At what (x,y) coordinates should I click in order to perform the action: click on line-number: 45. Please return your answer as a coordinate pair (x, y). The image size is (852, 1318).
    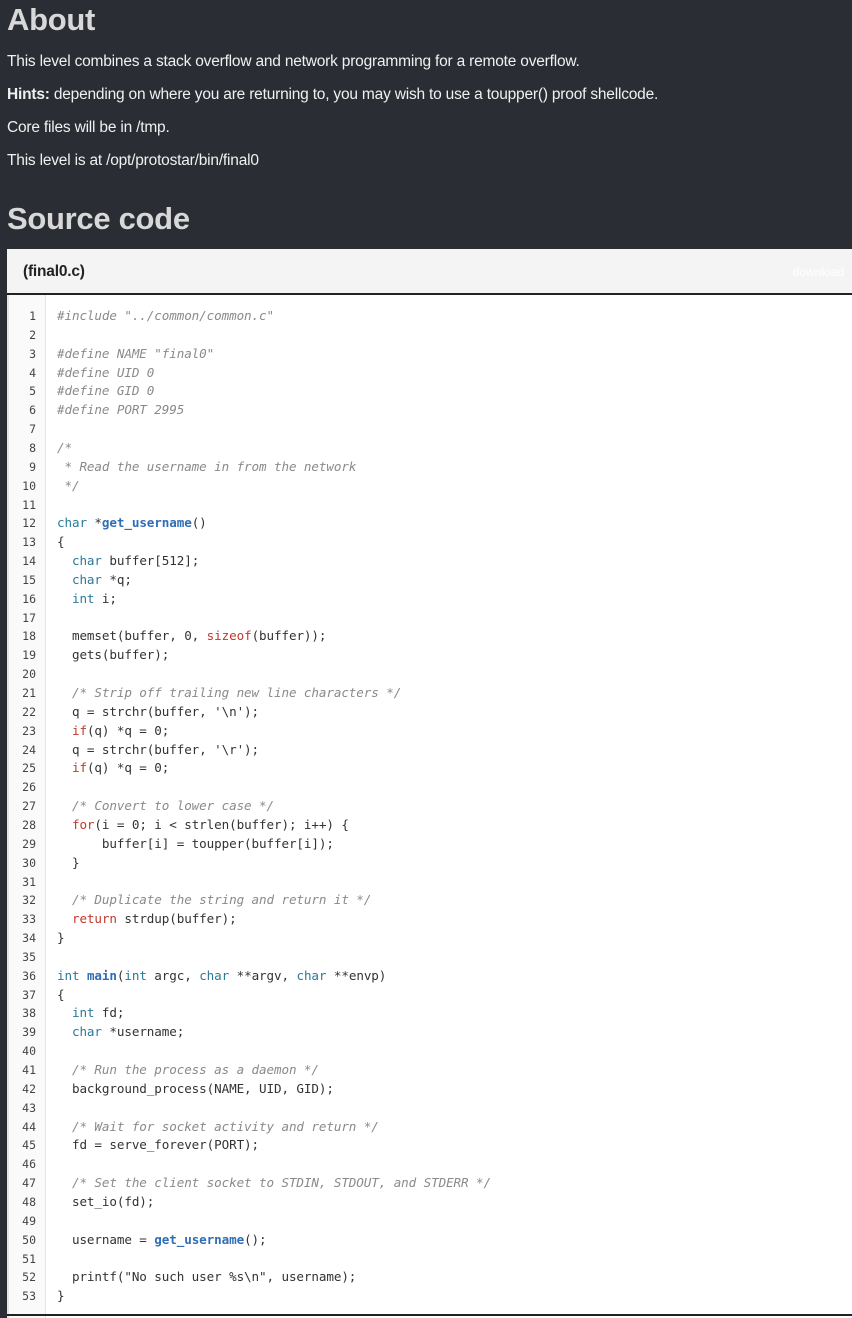
    Looking at the image, I should click on (29, 1145).